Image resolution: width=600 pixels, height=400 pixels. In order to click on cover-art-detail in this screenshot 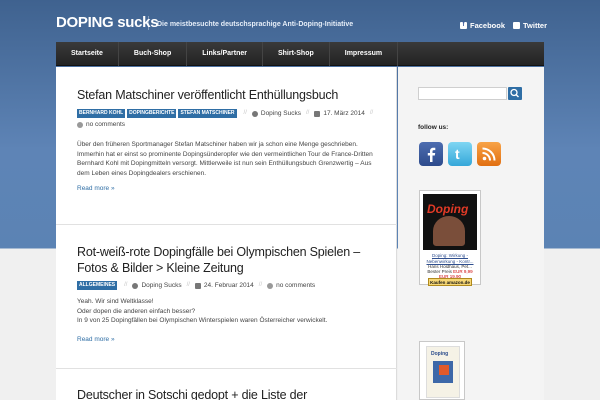, I will do `click(444, 370)`.